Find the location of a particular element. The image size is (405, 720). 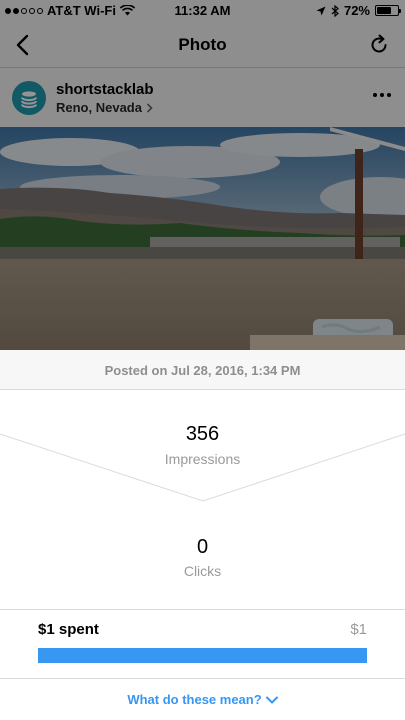

battery-icon is located at coordinates (388, 10).